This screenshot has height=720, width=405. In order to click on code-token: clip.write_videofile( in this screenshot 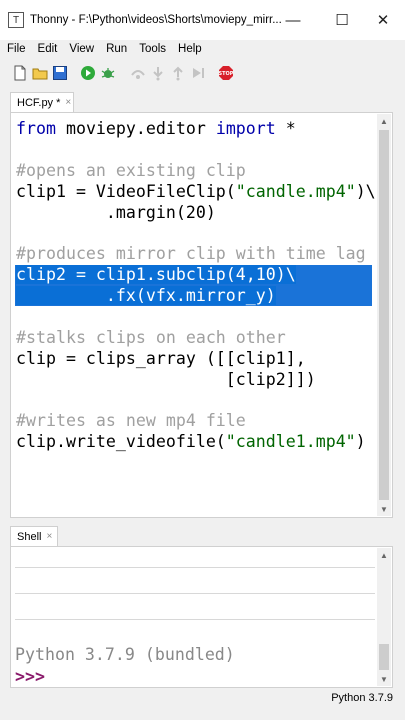, I will do `click(121, 442)`.